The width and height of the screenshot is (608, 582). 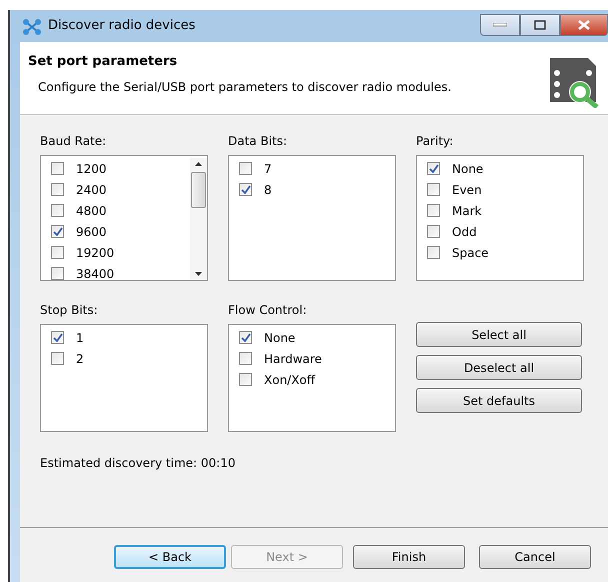 What do you see at coordinates (95, 253) in the screenshot?
I see `checkbox-label: 19200` at bounding box center [95, 253].